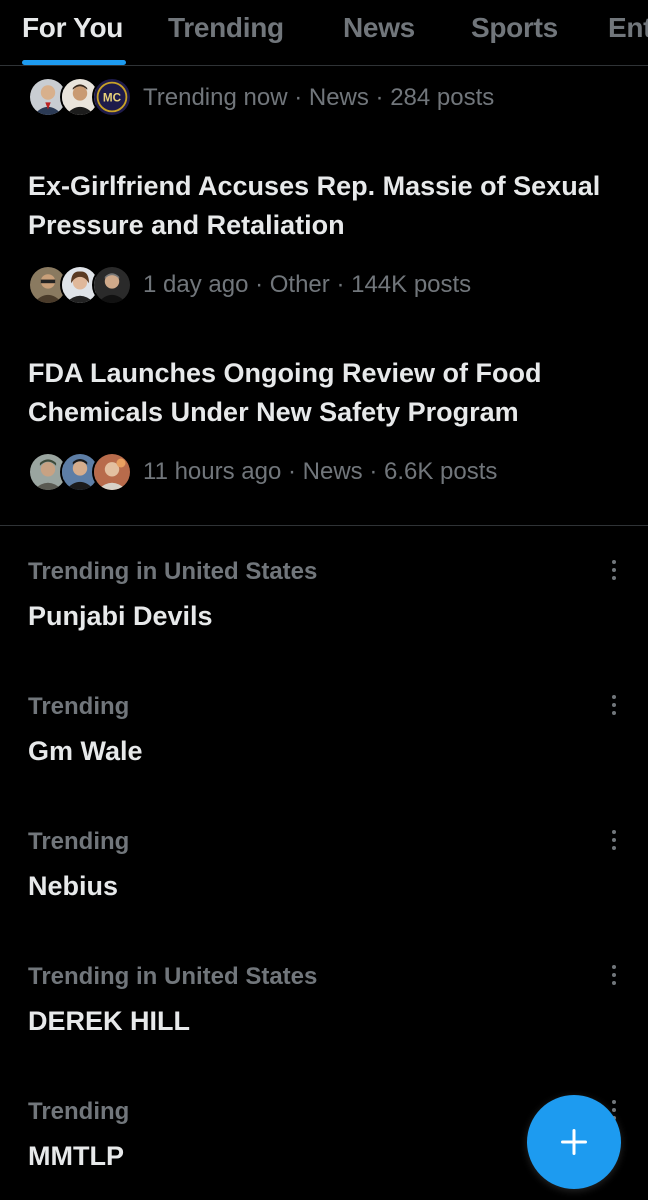 This screenshot has height=1200, width=648. I want to click on tab-for-you: For You, so click(72, 28).